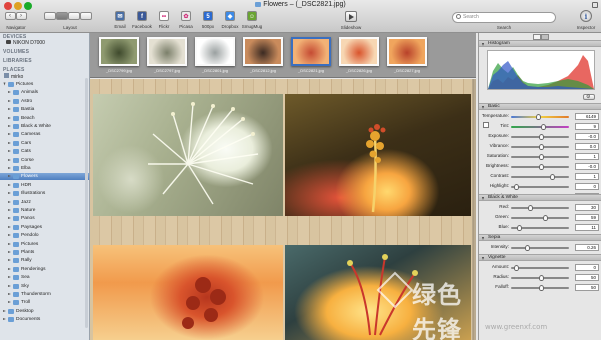 The height and width of the screenshot is (340, 601). What do you see at coordinates (587, 247) in the screenshot?
I see `slider-value-field: 0.26` at bounding box center [587, 247].